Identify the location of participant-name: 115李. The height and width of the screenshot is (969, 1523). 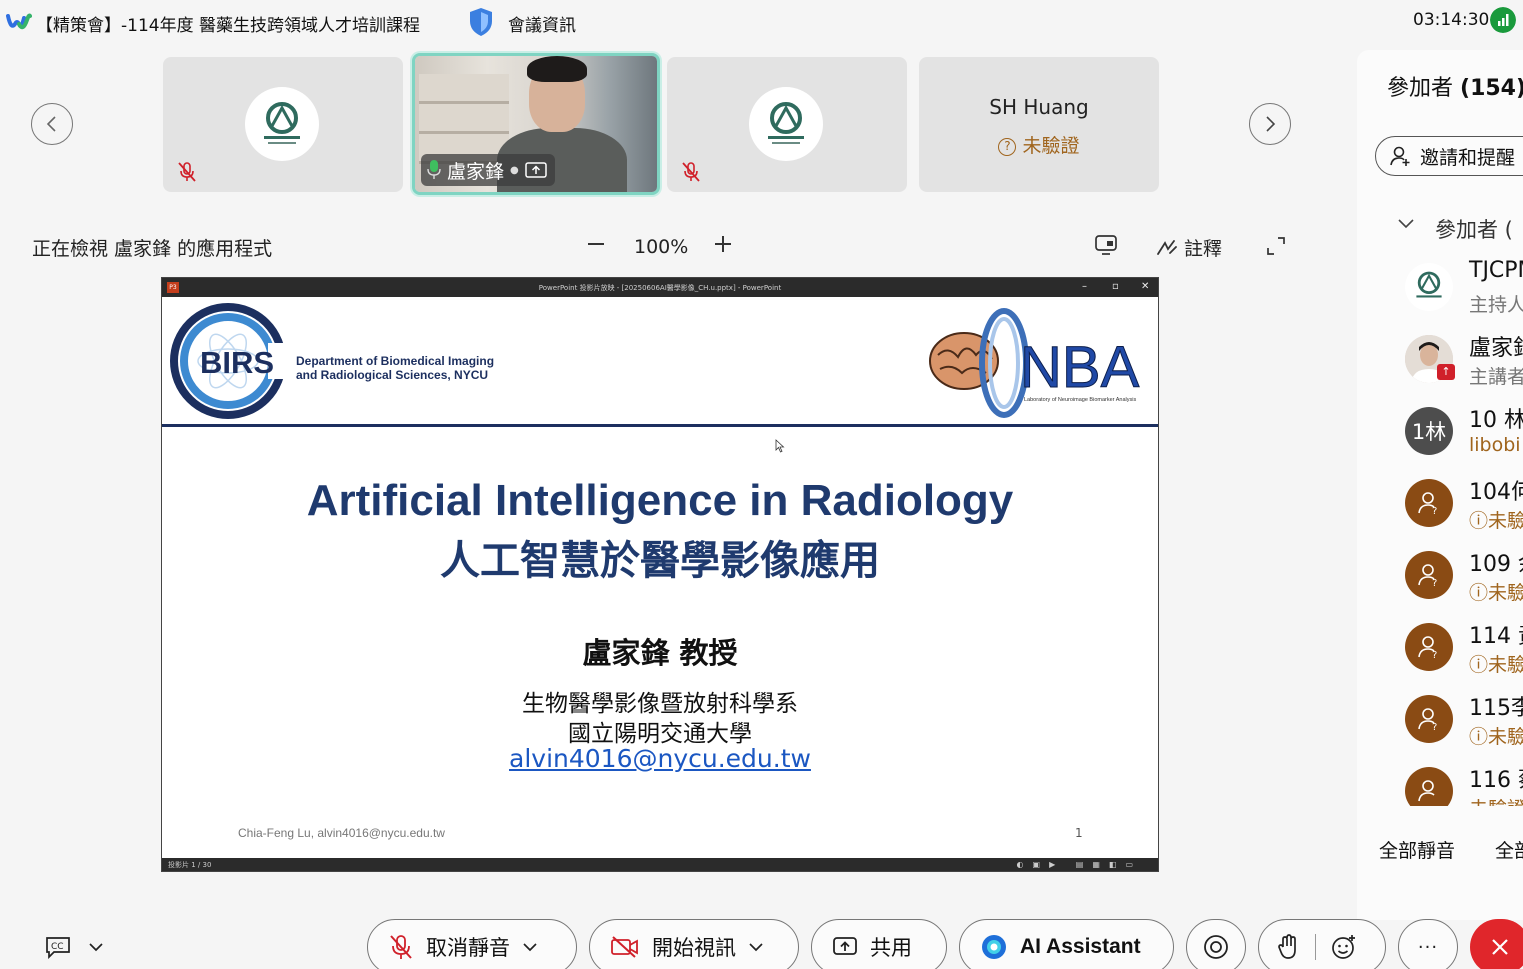
(1496, 708).